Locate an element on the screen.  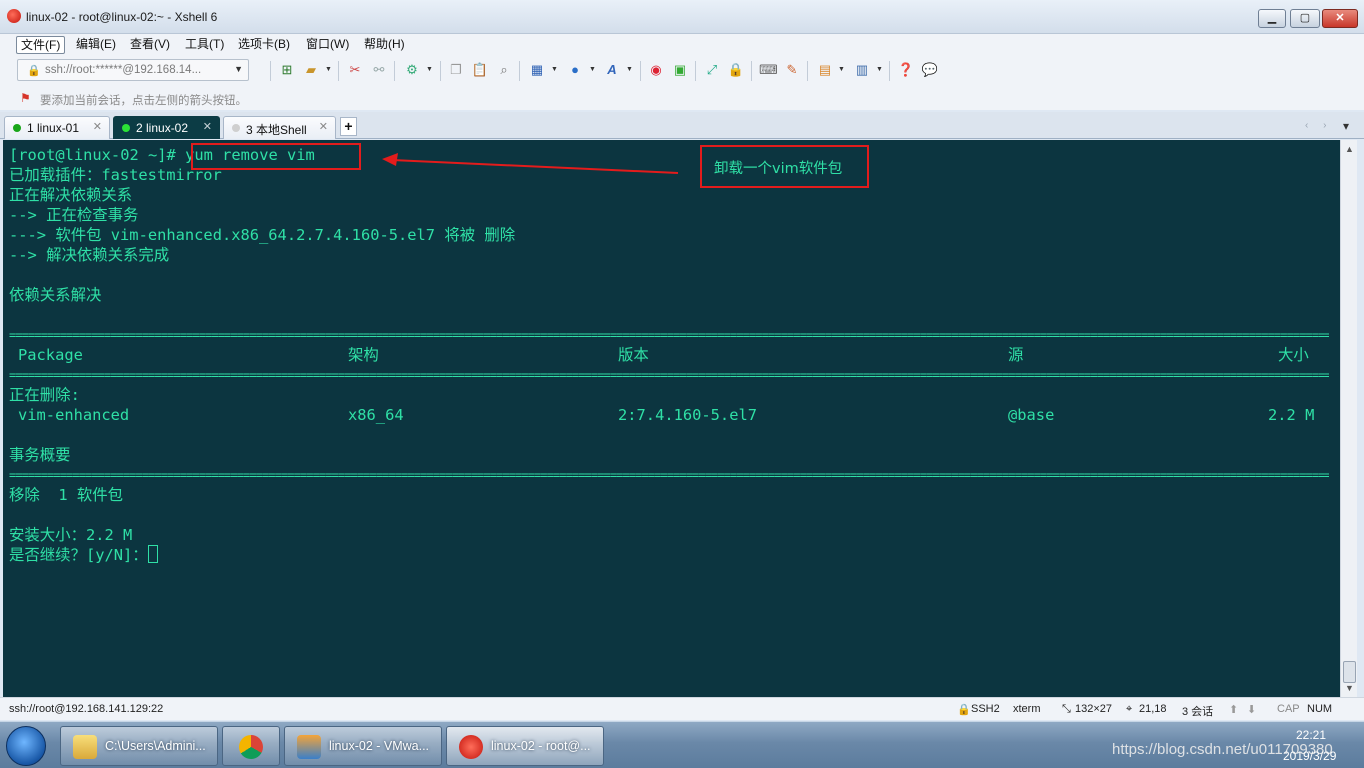
cursor-icon: ⌖ is located at coordinates (1129, 709).